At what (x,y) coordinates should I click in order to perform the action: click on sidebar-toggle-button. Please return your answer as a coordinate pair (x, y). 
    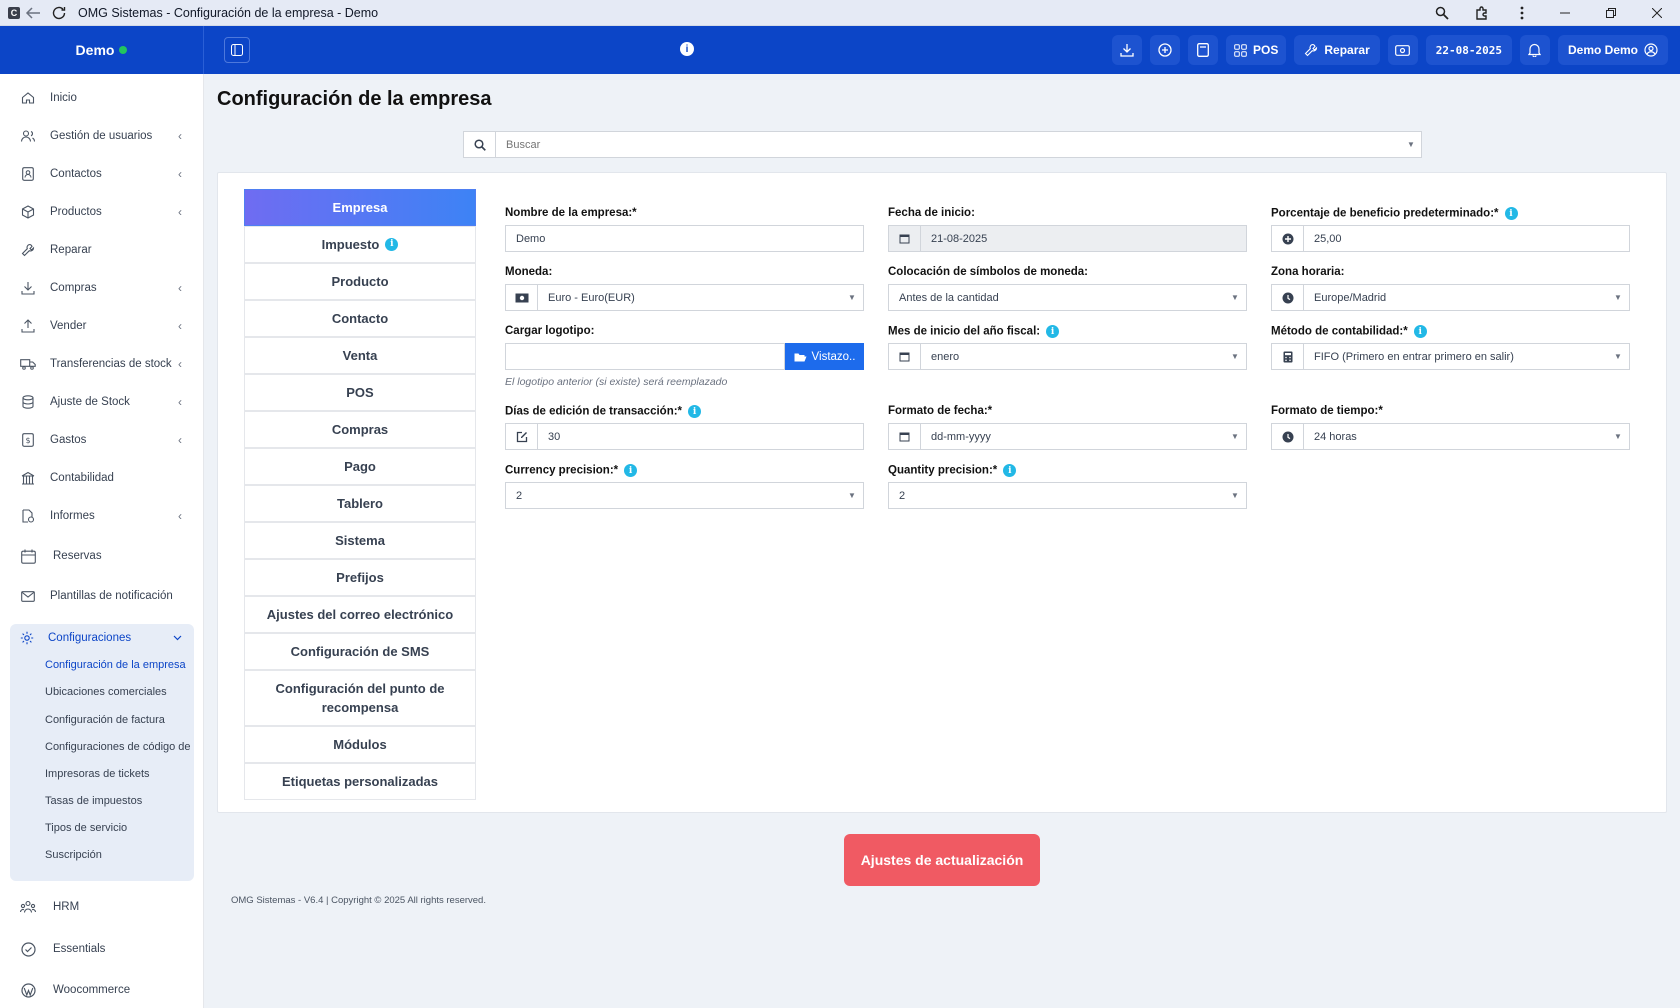
    Looking at the image, I should click on (237, 50).